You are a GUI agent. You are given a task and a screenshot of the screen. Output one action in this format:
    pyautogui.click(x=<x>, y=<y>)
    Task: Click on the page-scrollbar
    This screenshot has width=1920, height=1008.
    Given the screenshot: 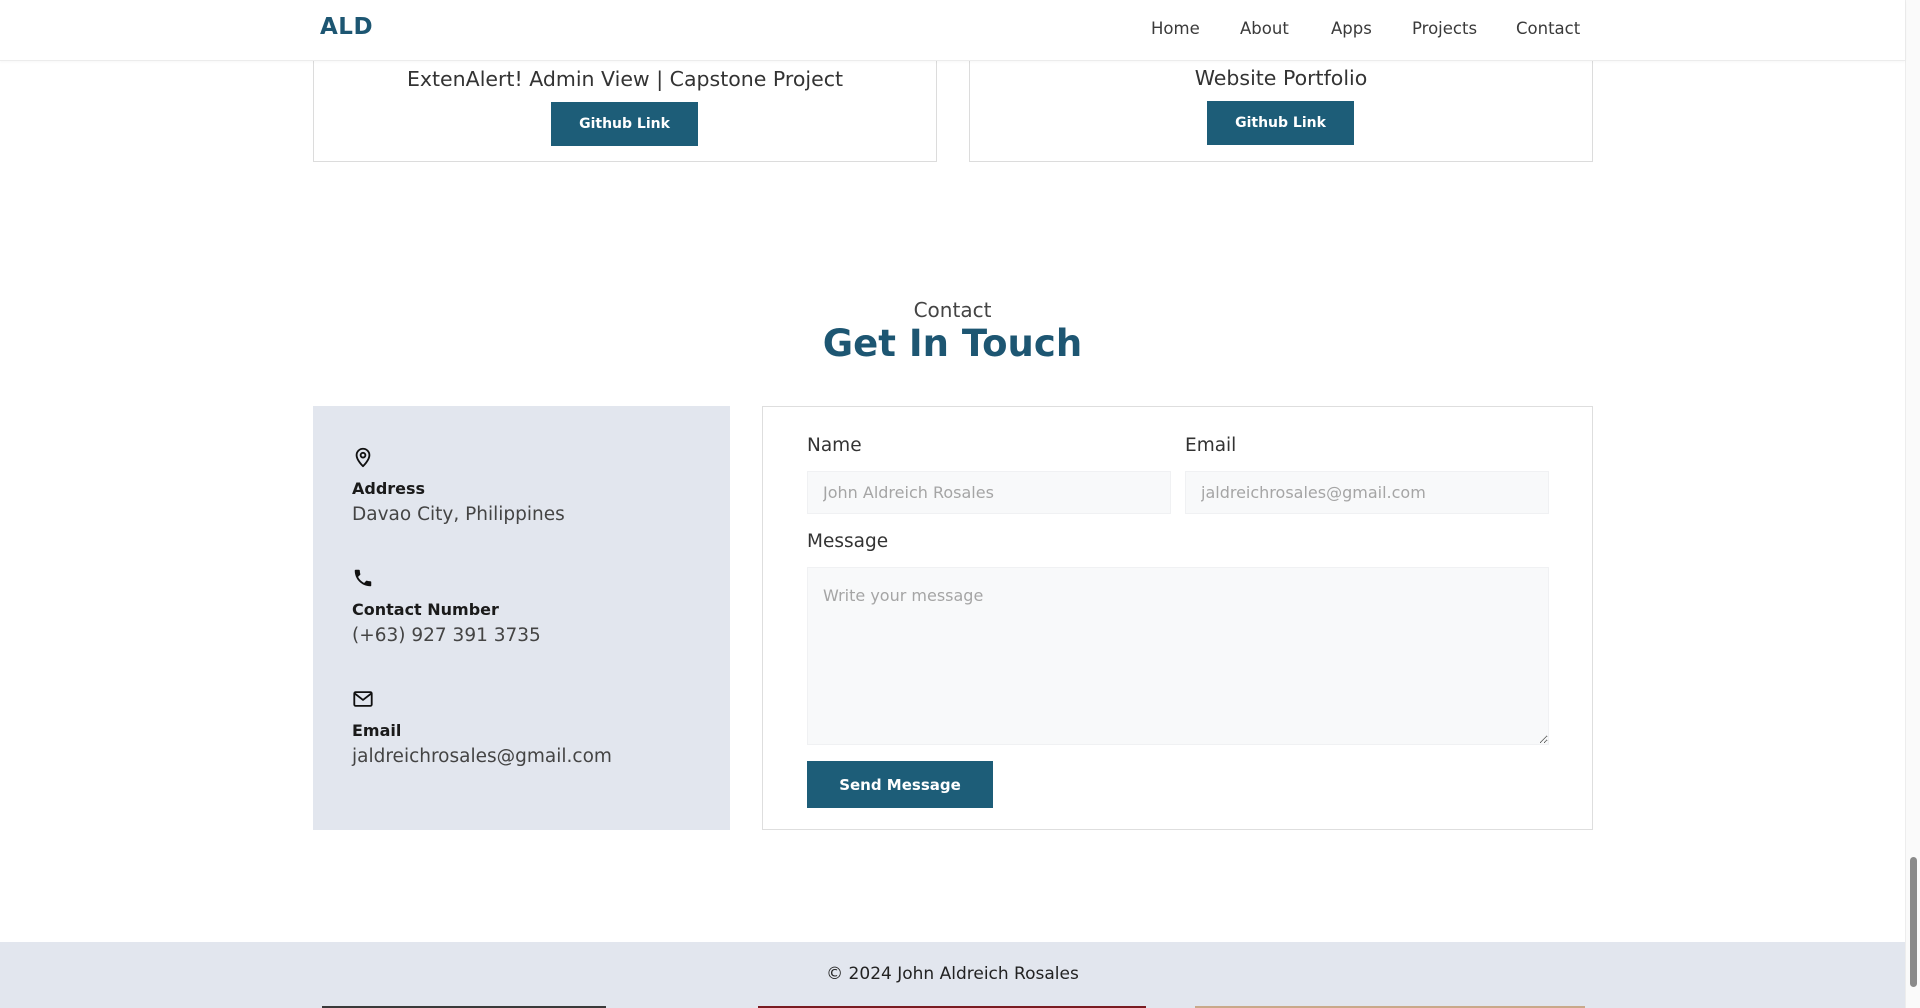 What is the action you would take?
    pyautogui.click(x=1912, y=504)
    